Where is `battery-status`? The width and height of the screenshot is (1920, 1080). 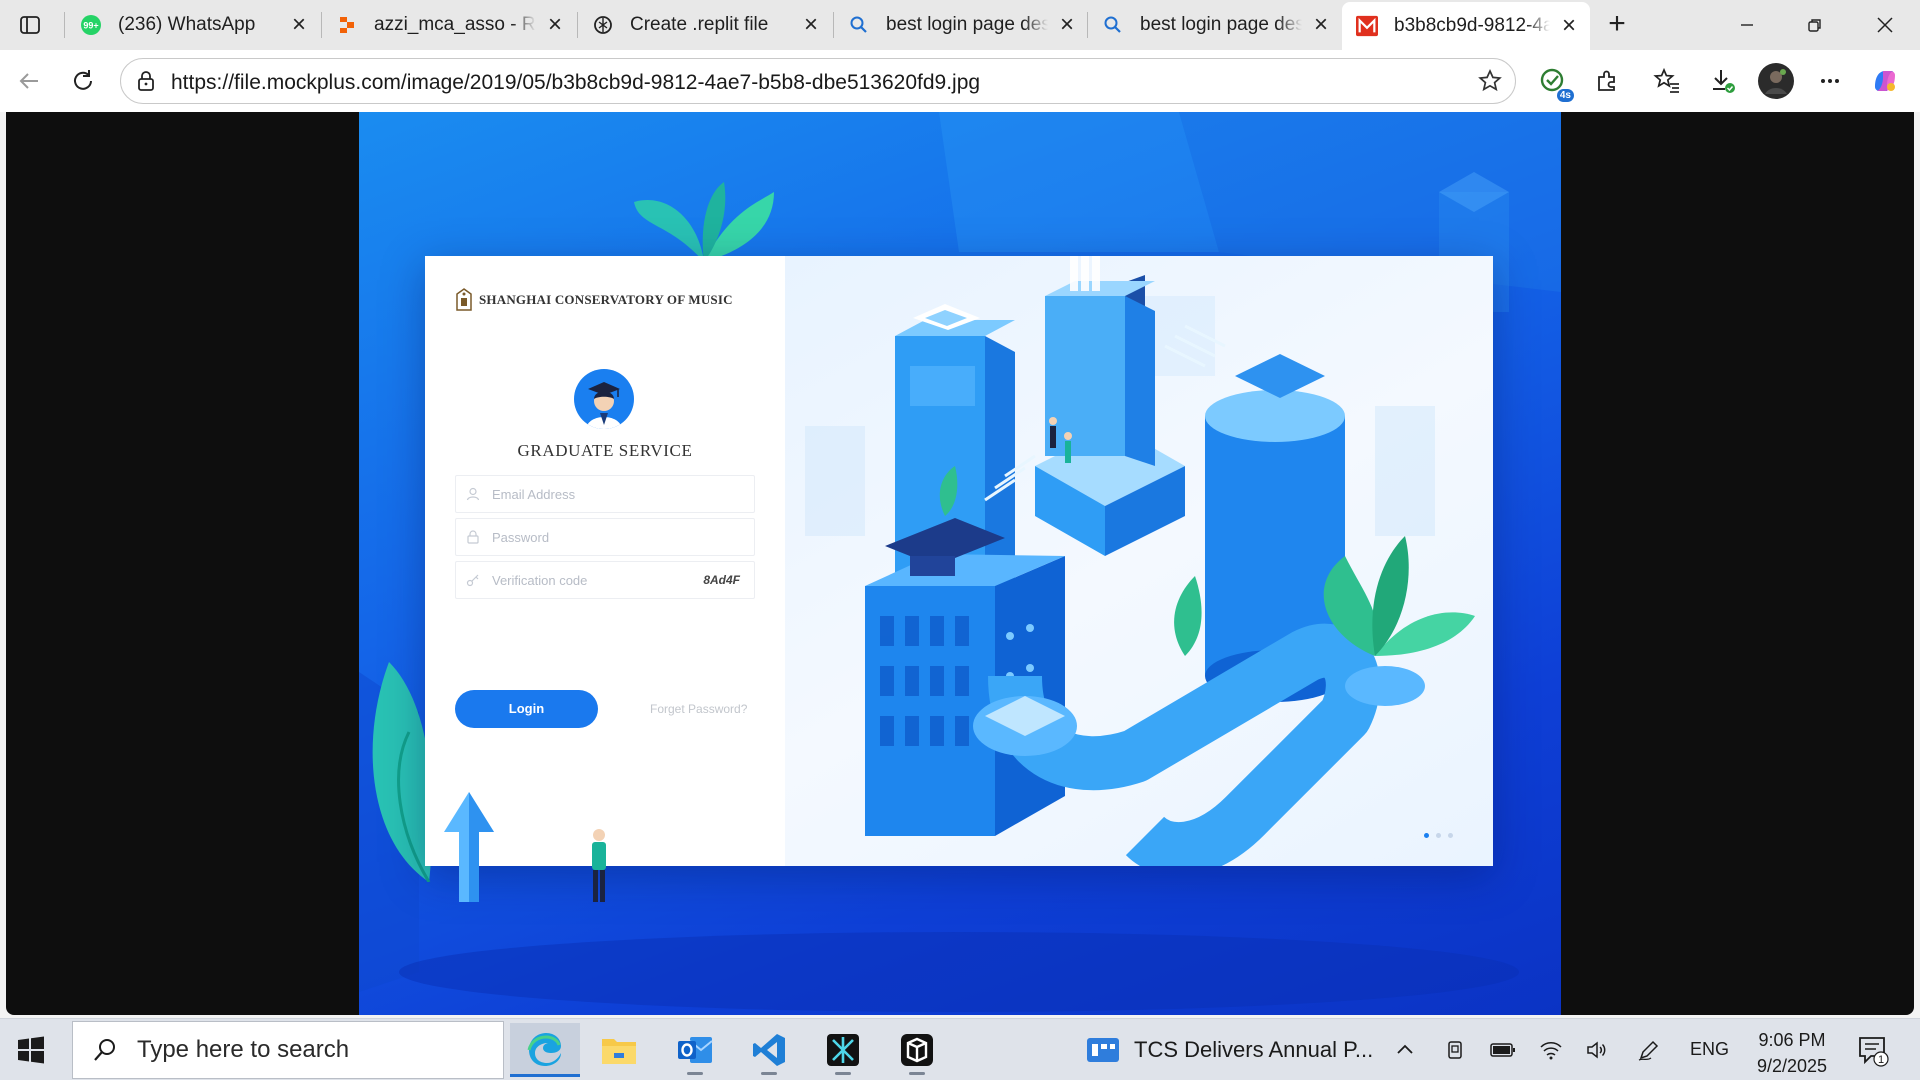
battery-status is located at coordinates (1503, 1050).